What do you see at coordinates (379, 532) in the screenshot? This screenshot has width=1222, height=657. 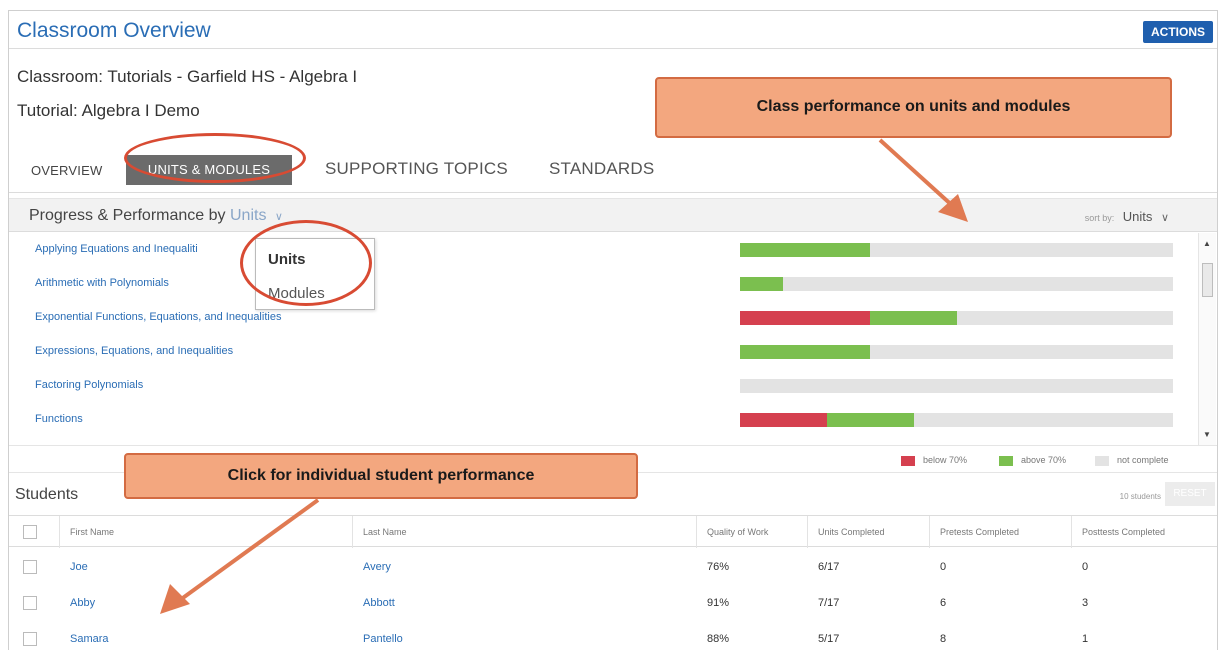 I see `column-last-name: Last Name` at bounding box center [379, 532].